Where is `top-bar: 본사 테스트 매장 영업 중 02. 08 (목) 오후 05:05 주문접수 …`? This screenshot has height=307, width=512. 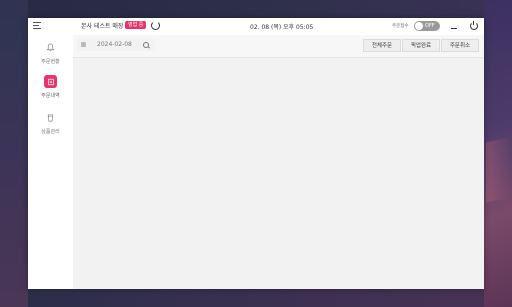 top-bar: 본사 테스트 매장 영업 중 02. 08 (목) 오후 05:05 주문접수 … is located at coordinates (256, 26).